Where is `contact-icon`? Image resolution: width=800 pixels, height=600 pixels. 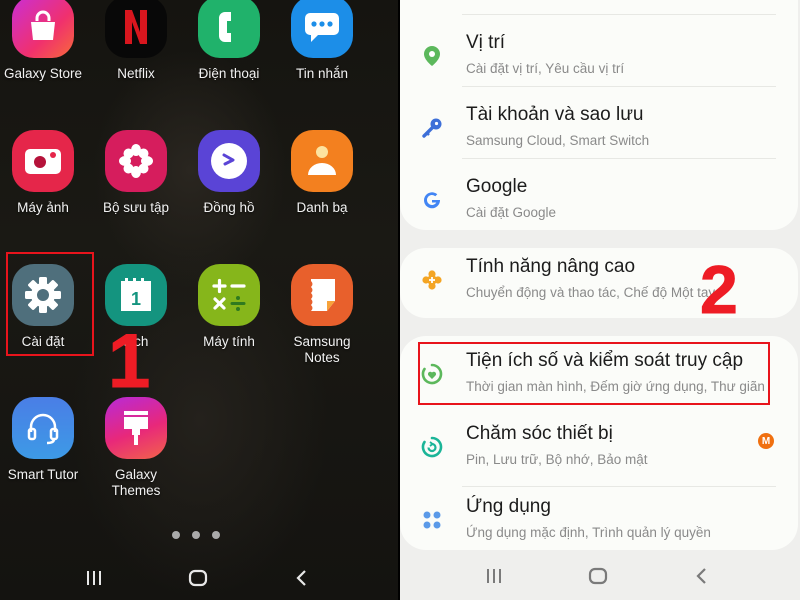
contact-icon is located at coordinates (322, 161).